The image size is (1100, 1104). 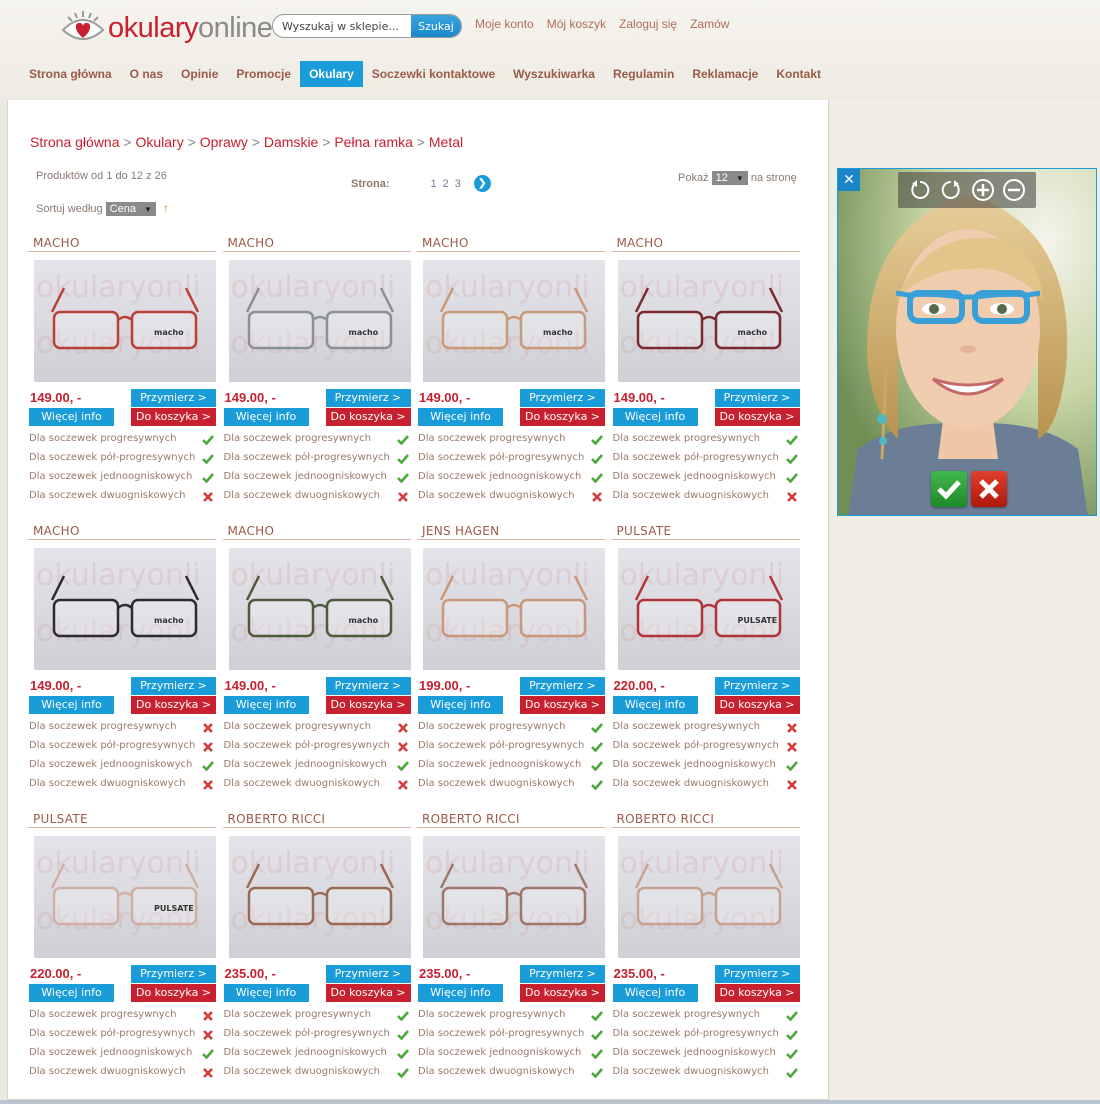 What do you see at coordinates (70, 74) in the screenshot?
I see `nav-item-0: Strona główna` at bounding box center [70, 74].